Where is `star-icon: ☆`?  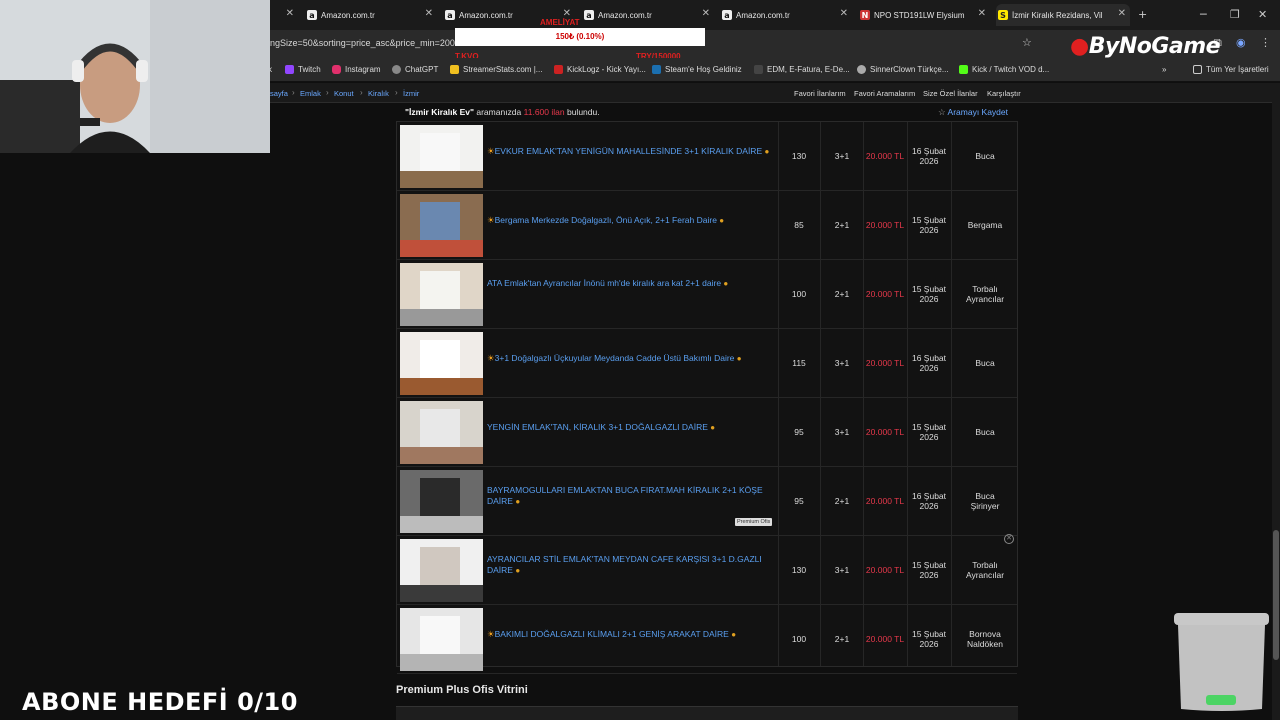 star-icon: ☆ is located at coordinates (942, 112).